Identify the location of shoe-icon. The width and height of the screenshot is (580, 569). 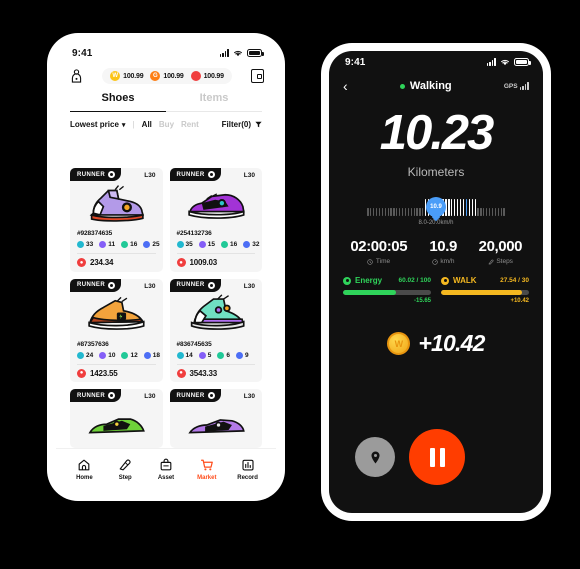
(491, 261).